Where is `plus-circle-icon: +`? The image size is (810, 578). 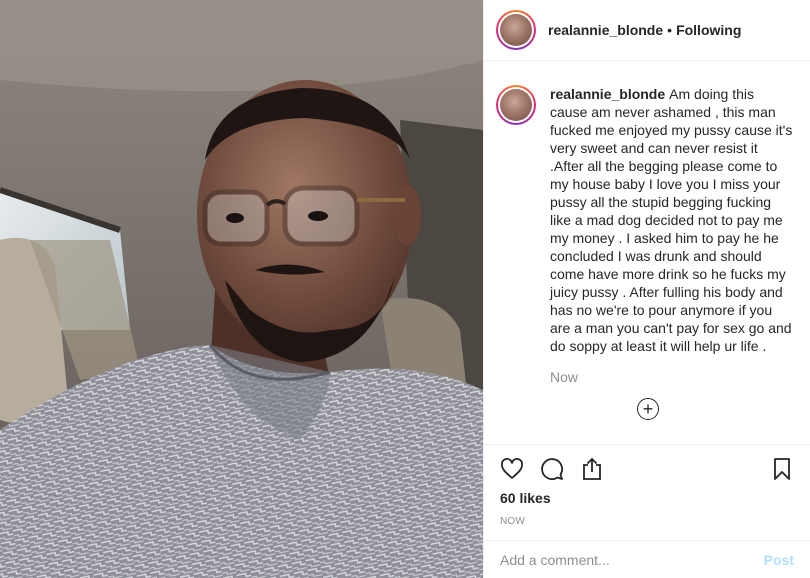 plus-circle-icon: + is located at coordinates (648, 409).